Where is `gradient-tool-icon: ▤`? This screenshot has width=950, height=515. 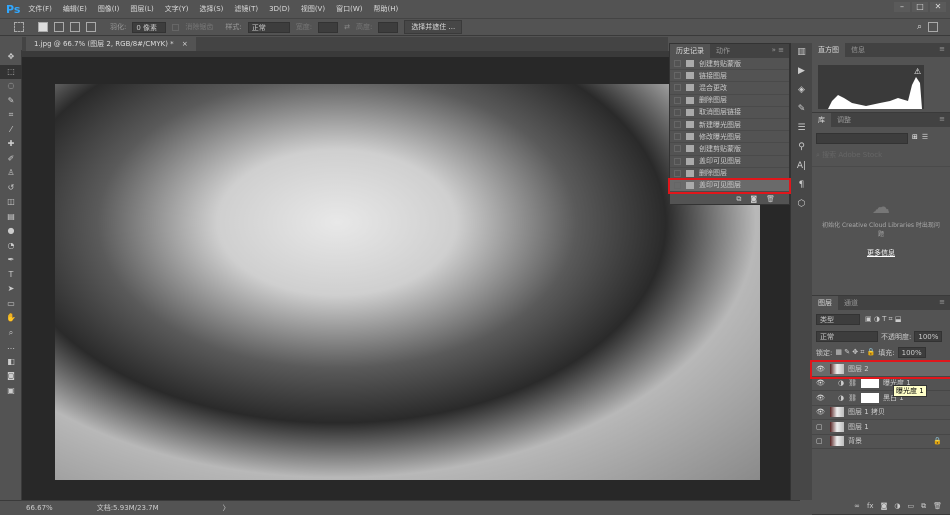
gradient-tool-icon: ▤ is located at coordinates (11, 217).